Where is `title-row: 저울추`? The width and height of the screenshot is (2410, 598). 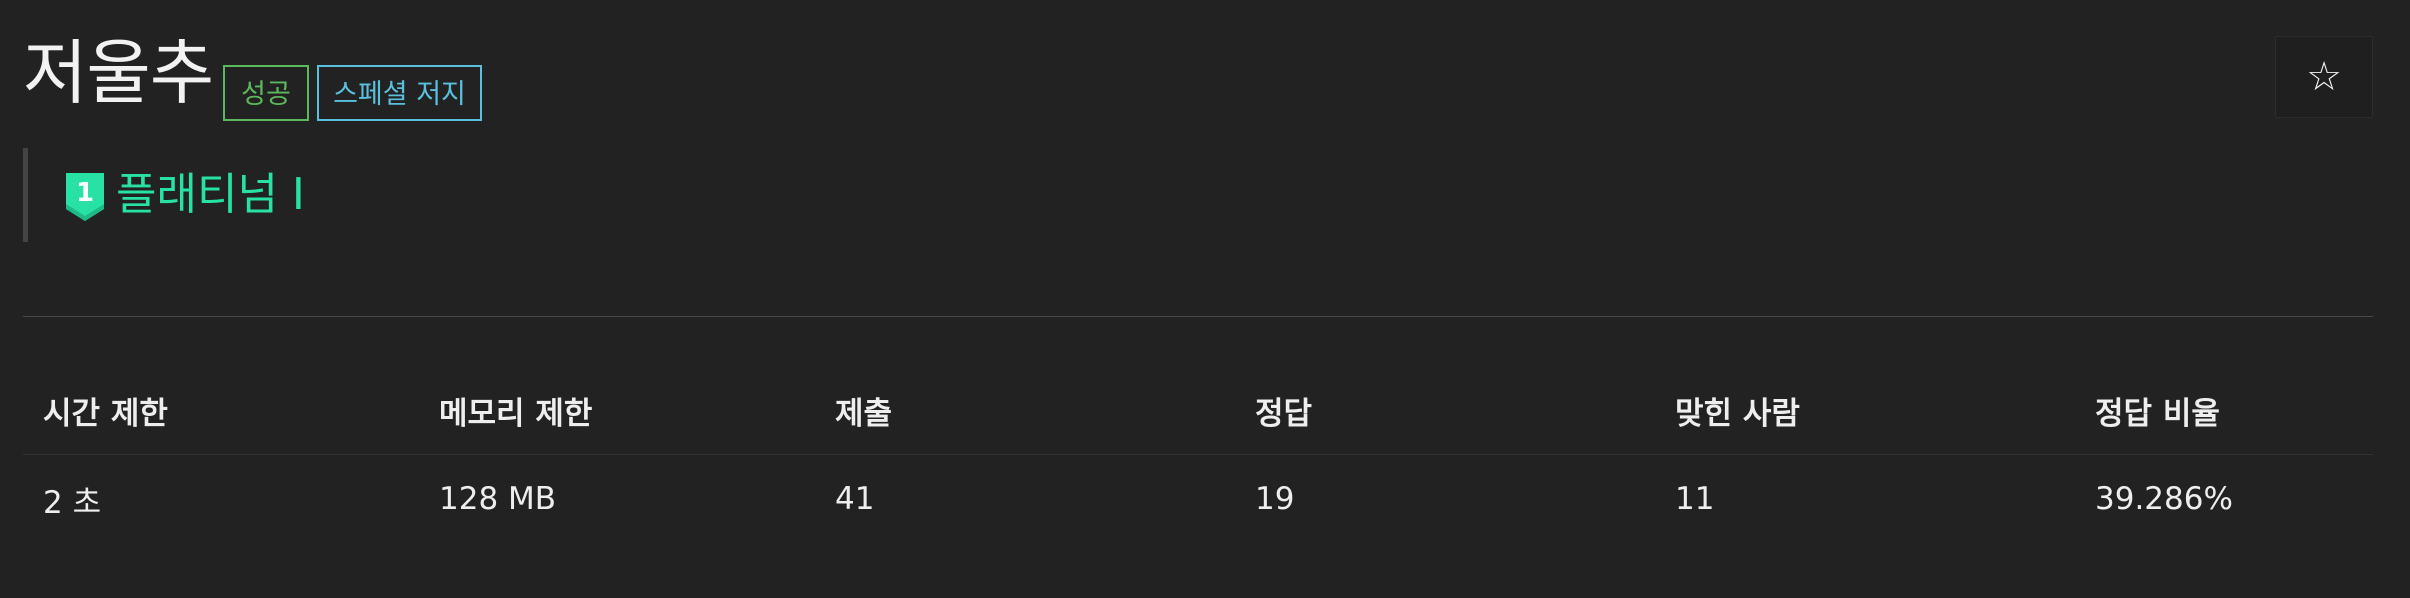
title-row: 저울추 is located at coordinates (118, 73).